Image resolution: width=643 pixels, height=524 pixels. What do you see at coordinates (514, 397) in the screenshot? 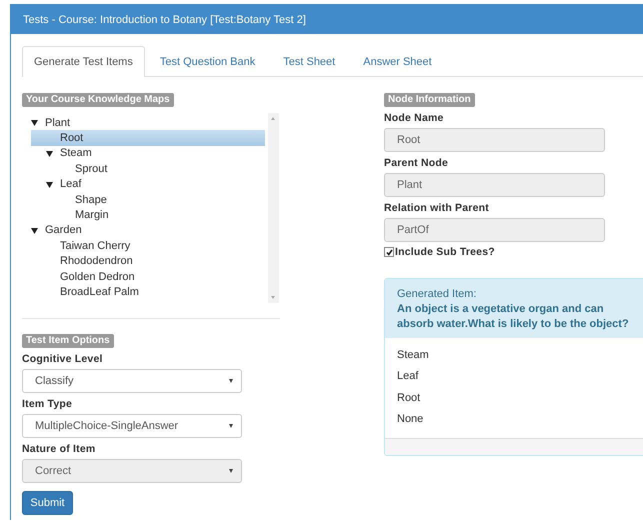
I see `answer-option: Root` at bounding box center [514, 397].